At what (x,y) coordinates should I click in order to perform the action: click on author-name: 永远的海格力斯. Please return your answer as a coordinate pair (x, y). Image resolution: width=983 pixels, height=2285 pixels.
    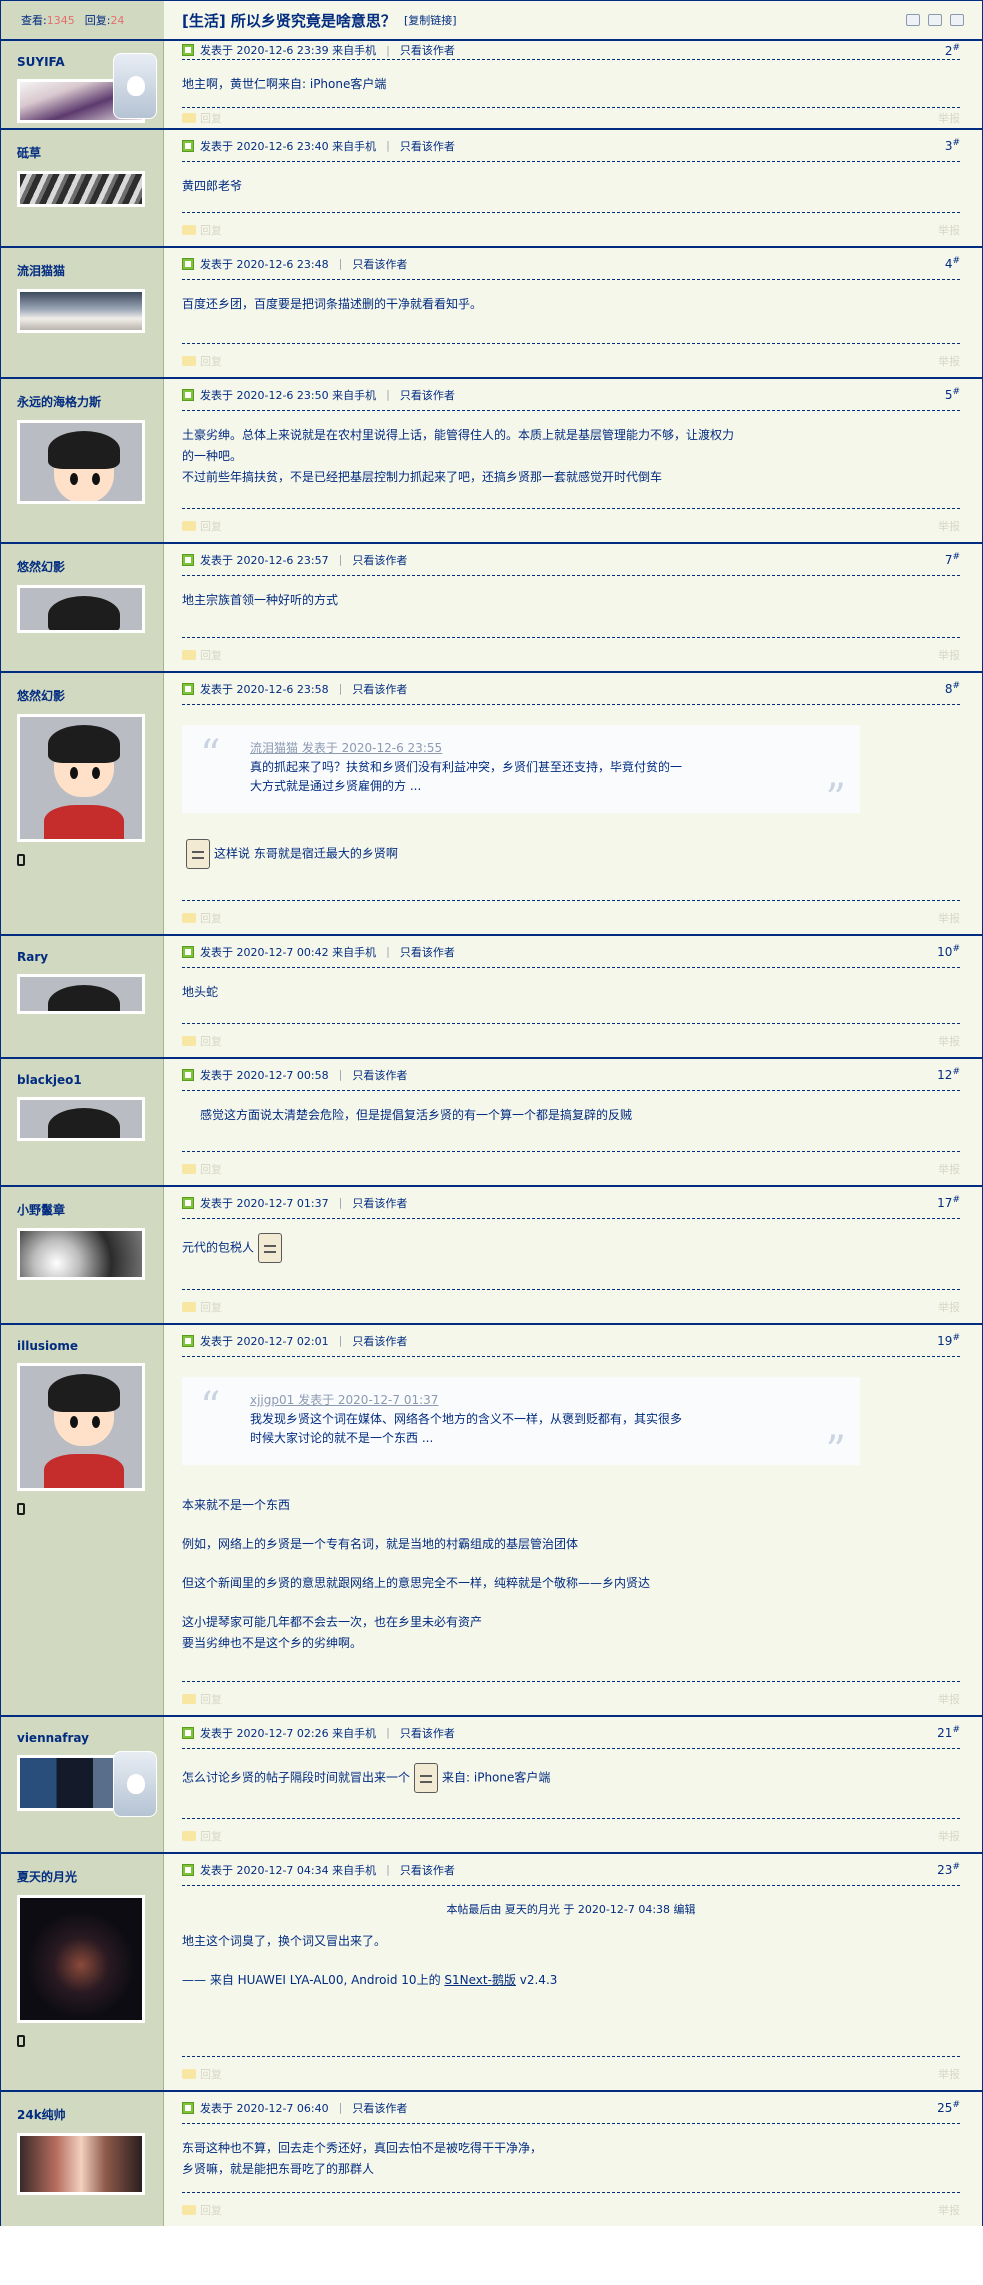
    Looking at the image, I should click on (90, 401).